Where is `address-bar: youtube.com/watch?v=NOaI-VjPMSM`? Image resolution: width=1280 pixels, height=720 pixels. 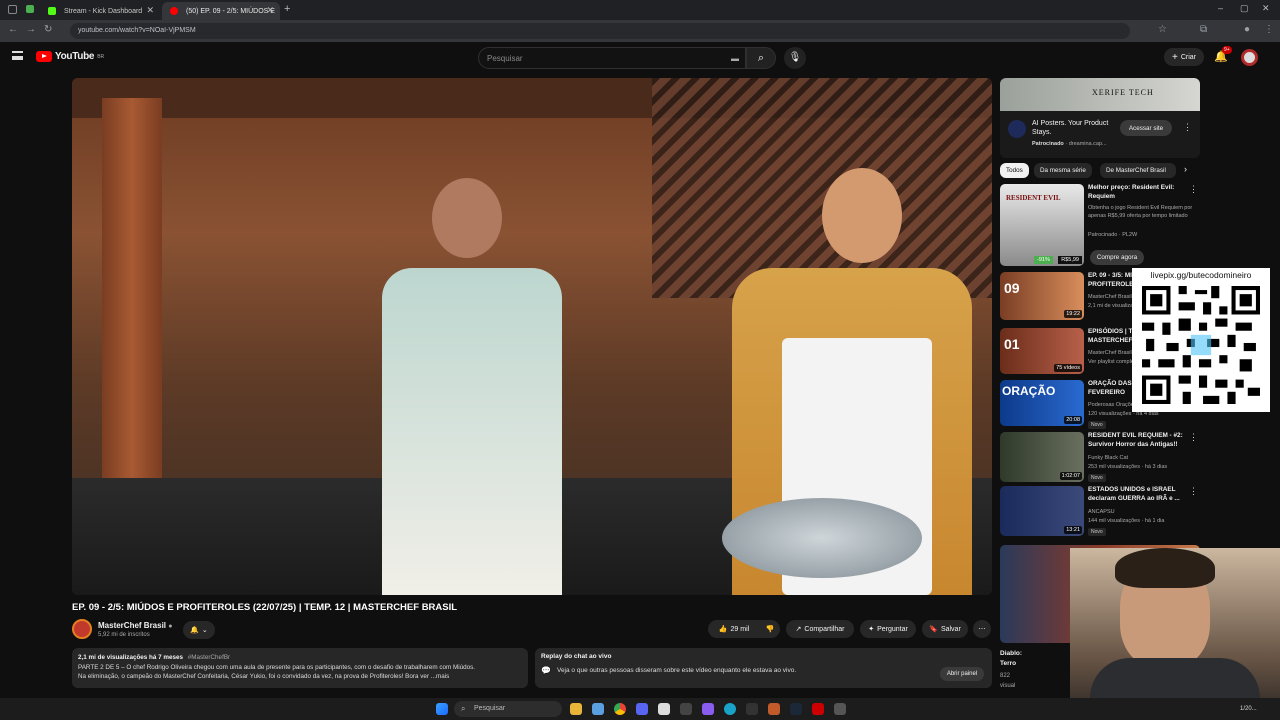 address-bar: youtube.com/watch?v=NOaI-VjPMSM is located at coordinates (600, 31).